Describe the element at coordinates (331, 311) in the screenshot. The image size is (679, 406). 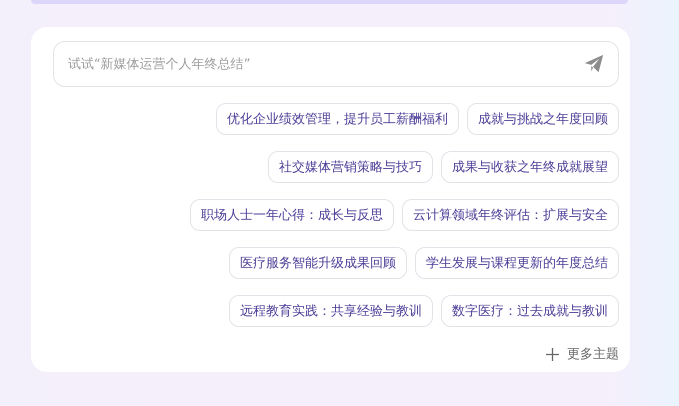
I see `topic-chip: 远程教育实践：共享经验与教训` at that location.